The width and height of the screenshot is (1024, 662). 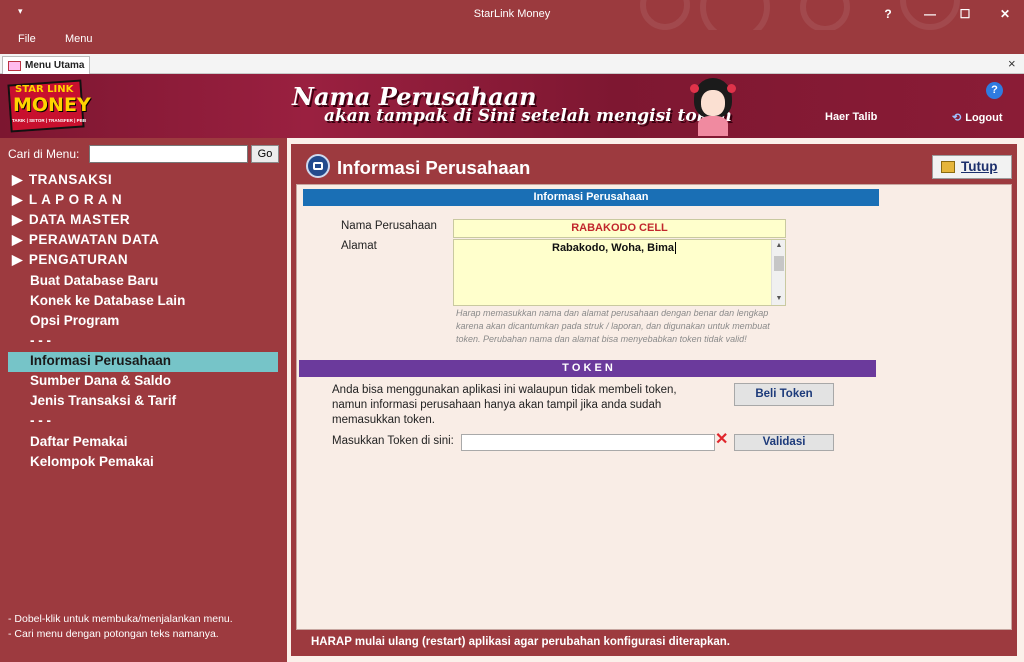 I want to click on close-door-icon, so click(x=948, y=167).